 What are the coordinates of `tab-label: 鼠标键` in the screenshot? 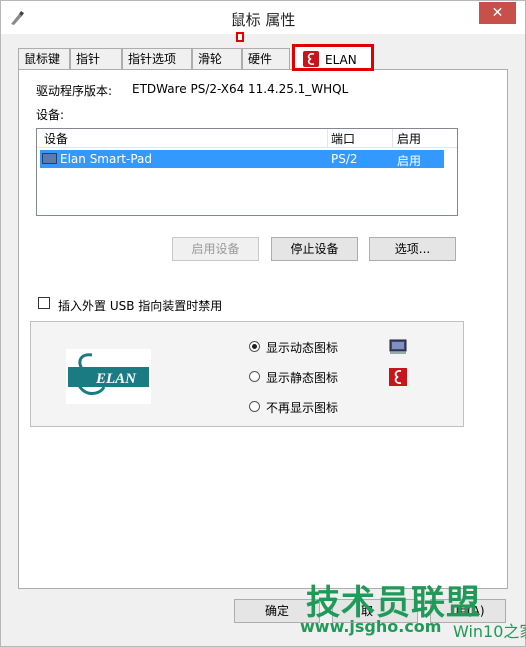 It's located at (42, 59).